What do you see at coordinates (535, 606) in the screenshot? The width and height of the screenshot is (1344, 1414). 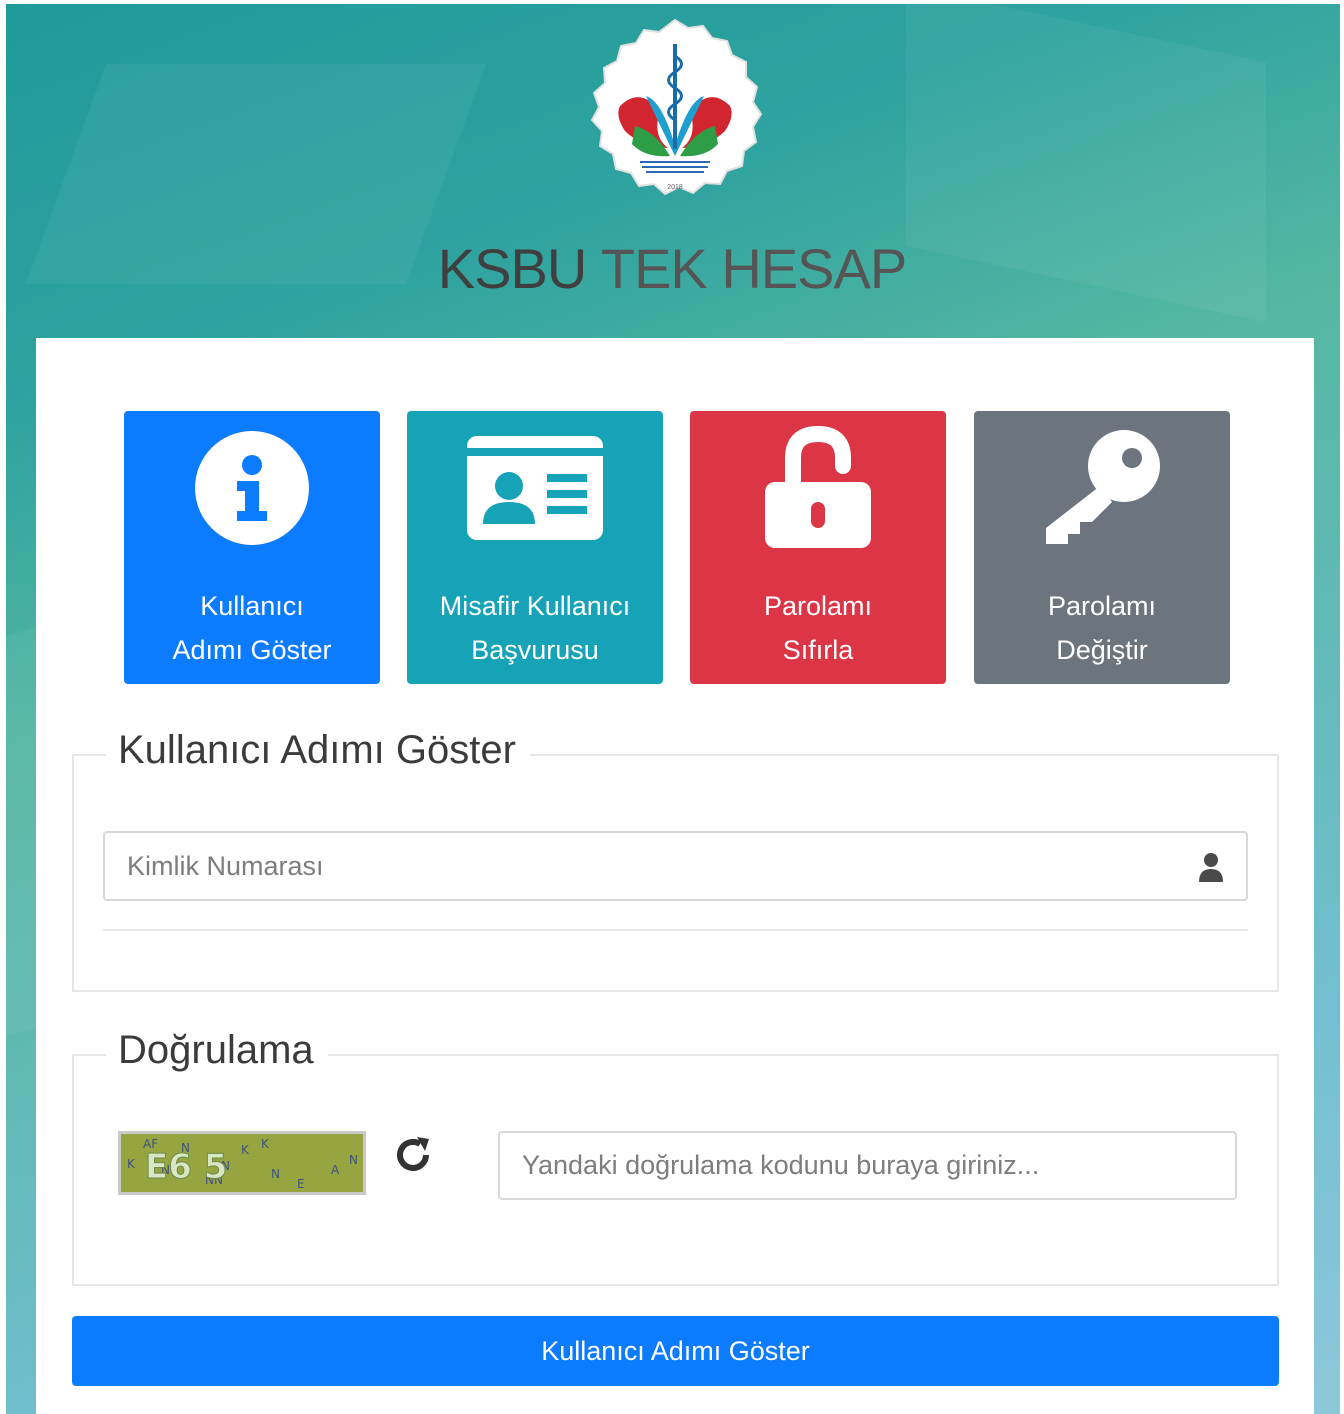 I see `tile-label-line1: Misafir Kullanıcı` at bounding box center [535, 606].